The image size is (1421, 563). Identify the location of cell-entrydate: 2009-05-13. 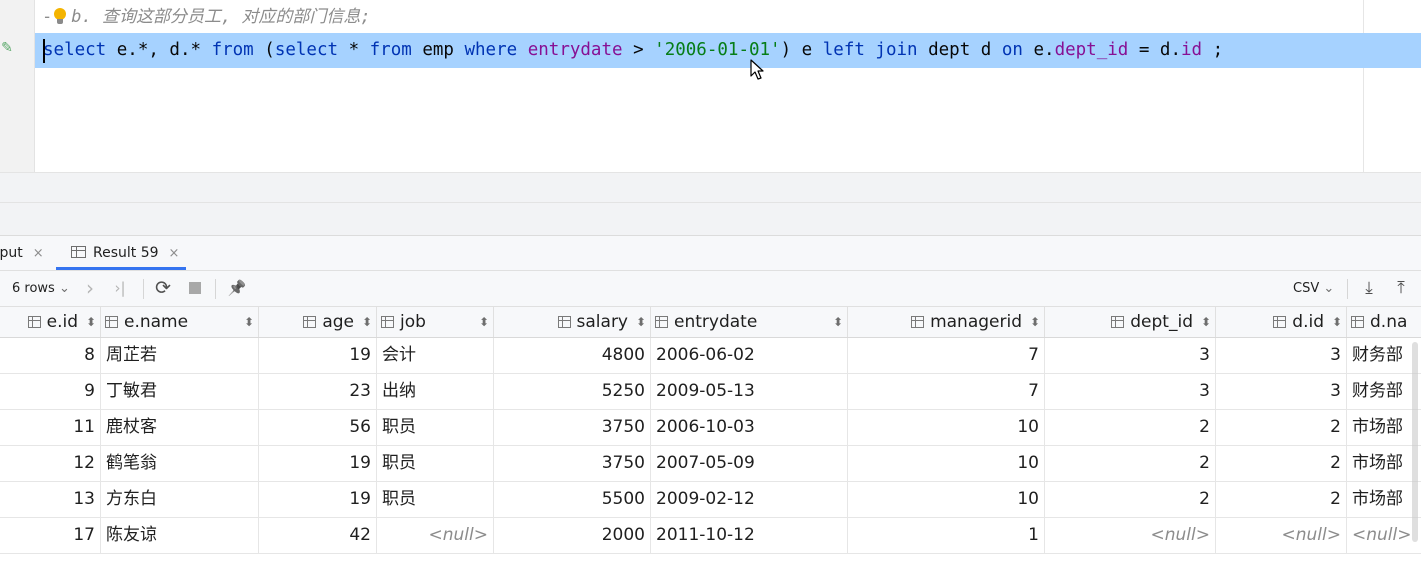
(749, 391).